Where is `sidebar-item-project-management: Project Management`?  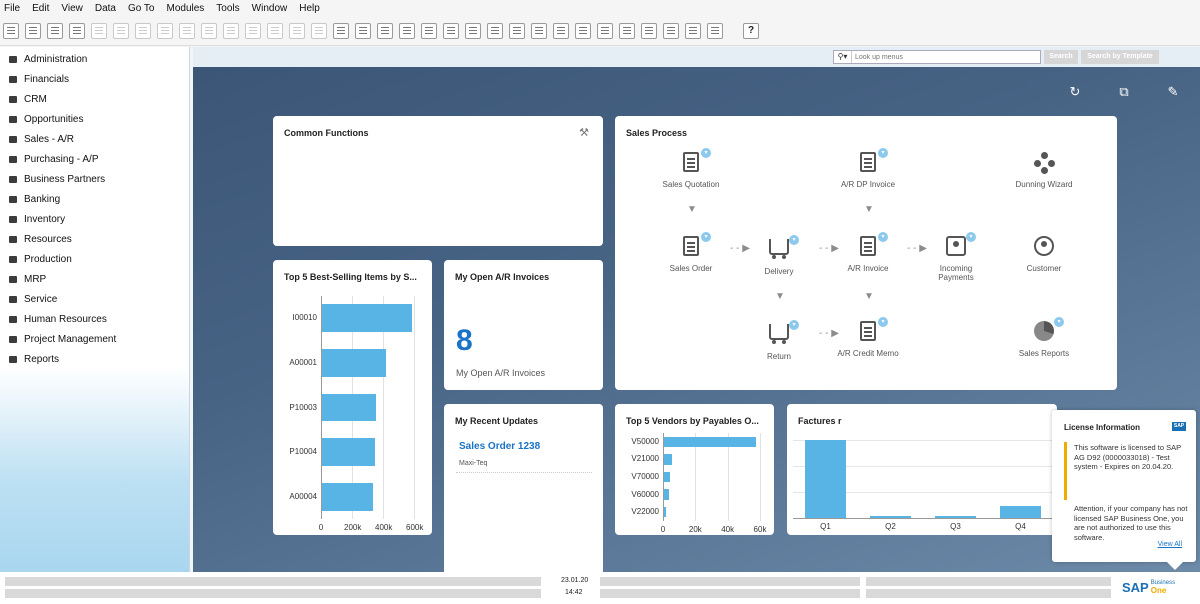
sidebar-item-project-management: Project Management is located at coordinates (94, 339).